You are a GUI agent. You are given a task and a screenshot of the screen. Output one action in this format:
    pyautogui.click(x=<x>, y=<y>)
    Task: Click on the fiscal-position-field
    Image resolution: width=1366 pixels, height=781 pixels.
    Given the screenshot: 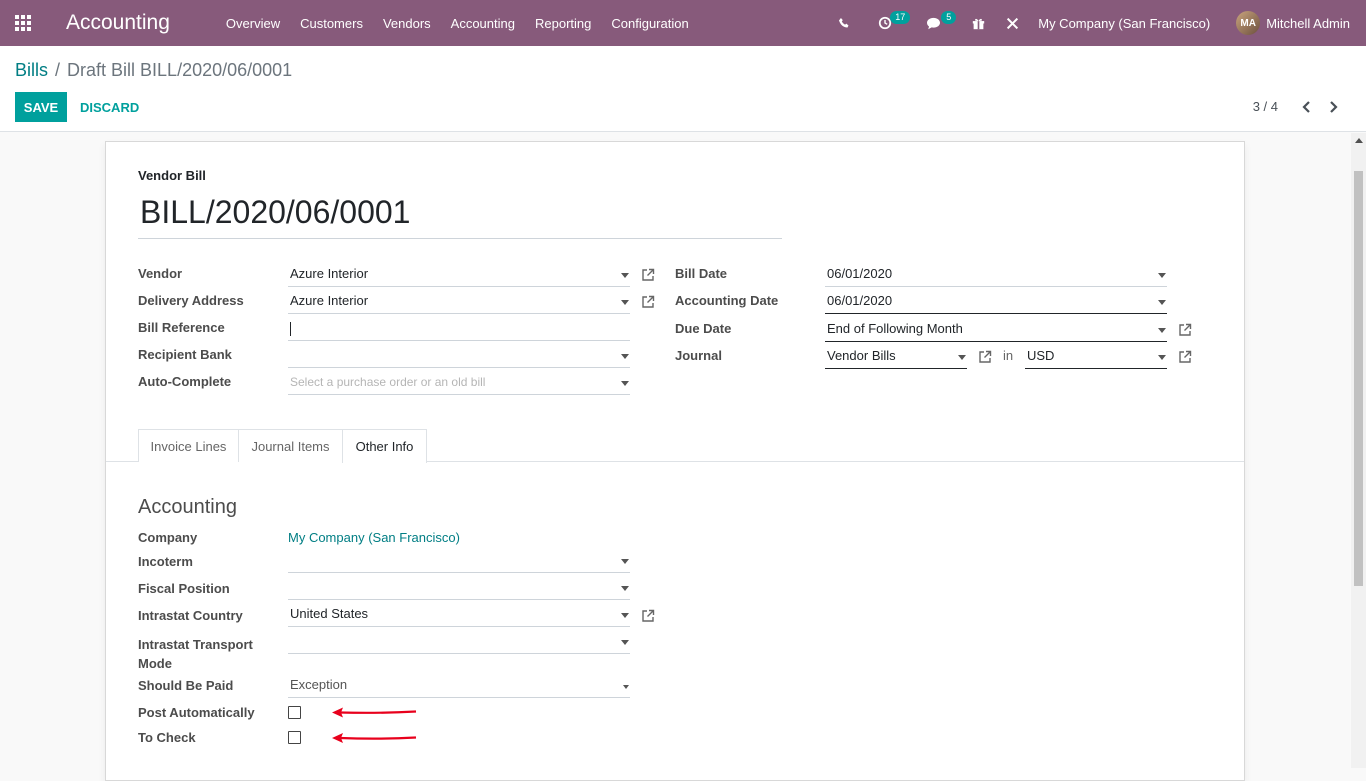 What is the action you would take?
    pyautogui.click(x=459, y=589)
    